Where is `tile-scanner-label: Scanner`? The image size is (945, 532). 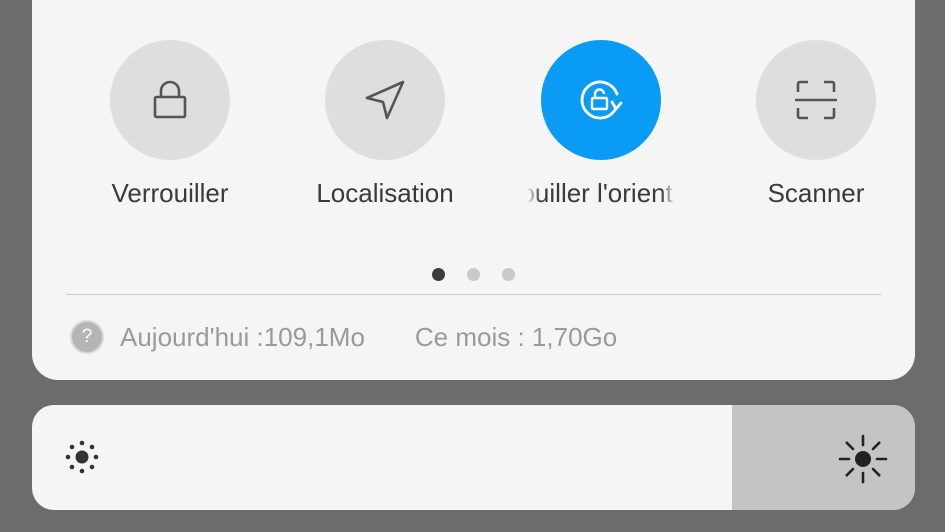
tile-scanner-label: Scanner is located at coordinates (816, 193).